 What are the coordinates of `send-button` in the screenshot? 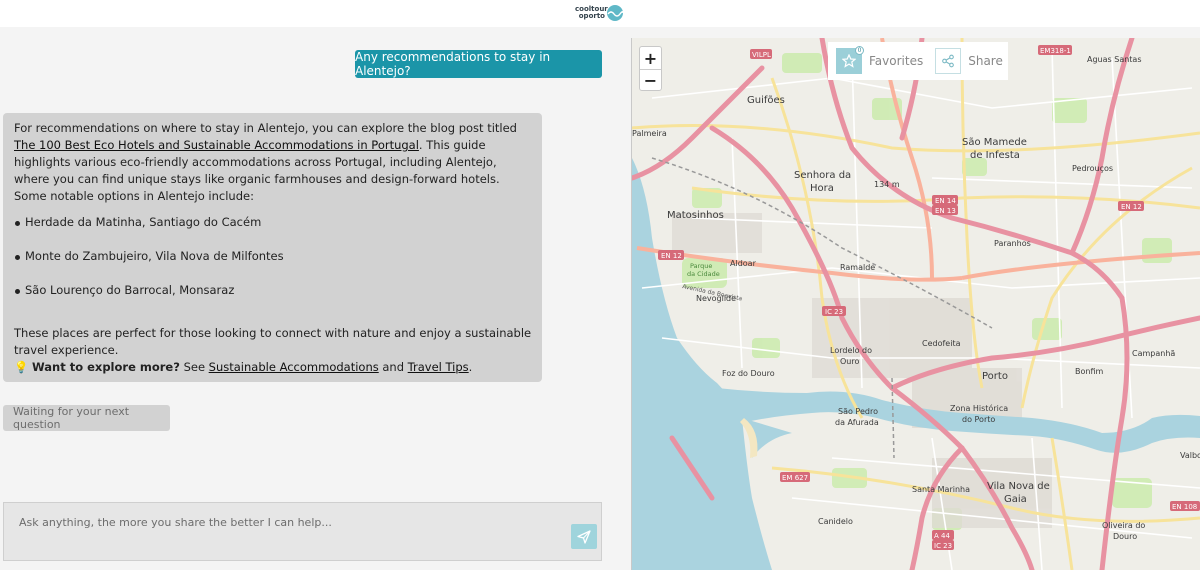 It's located at (584, 536).